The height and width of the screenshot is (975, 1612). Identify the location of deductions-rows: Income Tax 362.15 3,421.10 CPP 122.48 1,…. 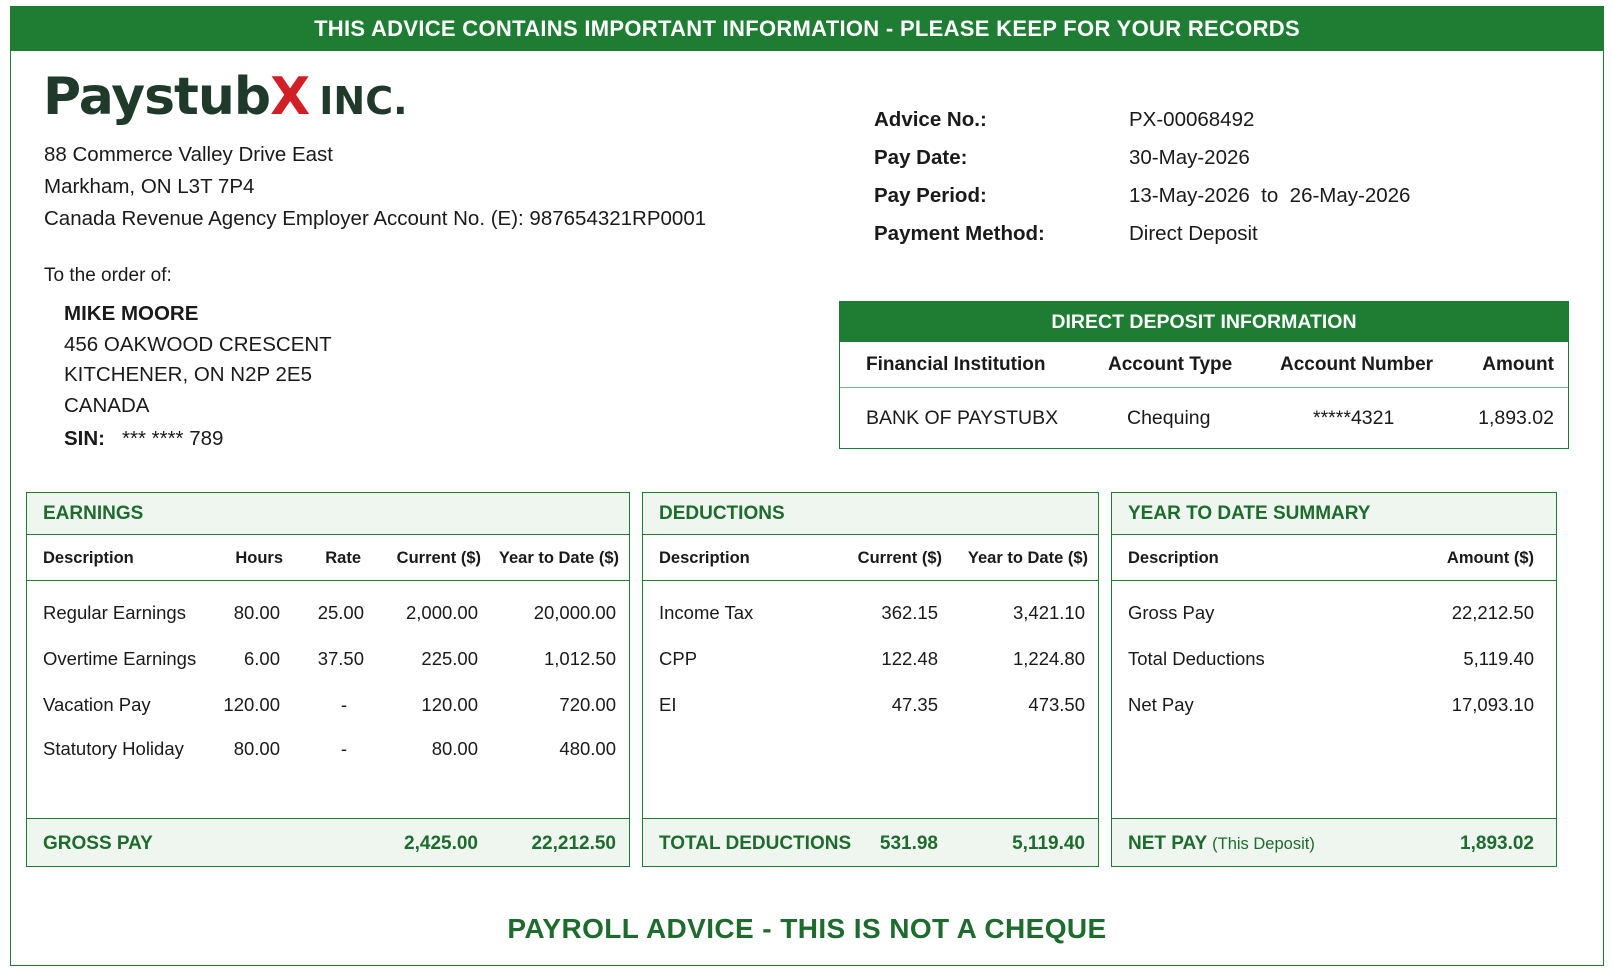
(870, 699).